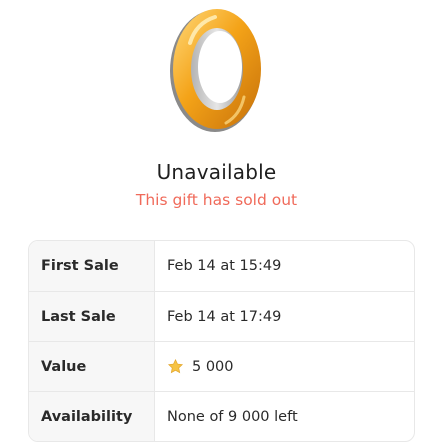  I want to click on status-title: Unavailable, so click(216, 172).